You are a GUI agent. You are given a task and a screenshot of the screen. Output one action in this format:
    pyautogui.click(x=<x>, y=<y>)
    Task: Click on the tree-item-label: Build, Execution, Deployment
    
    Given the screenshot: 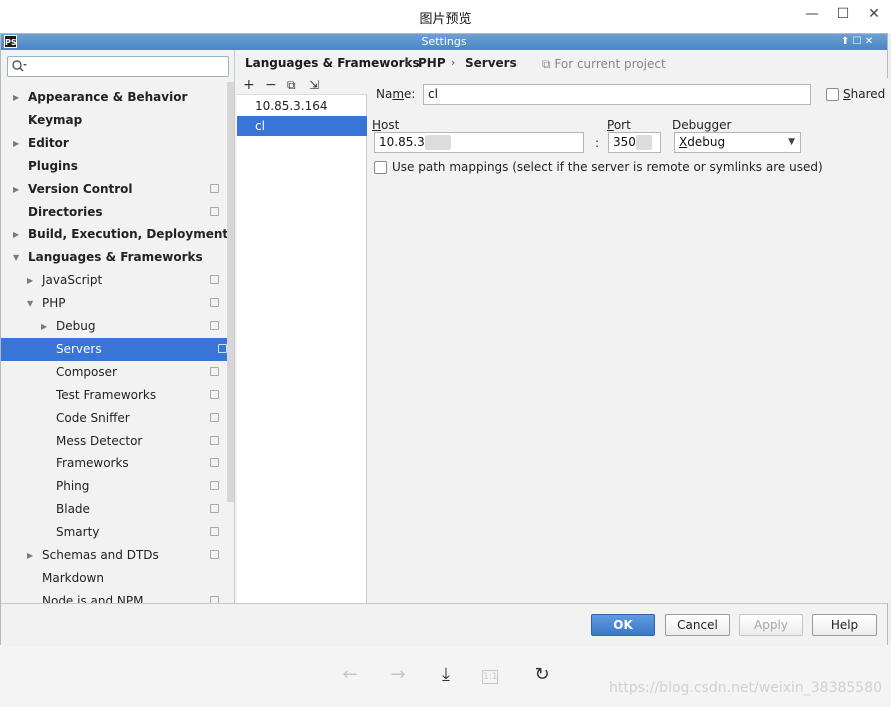 What is the action you would take?
    pyautogui.click(x=128, y=234)
    